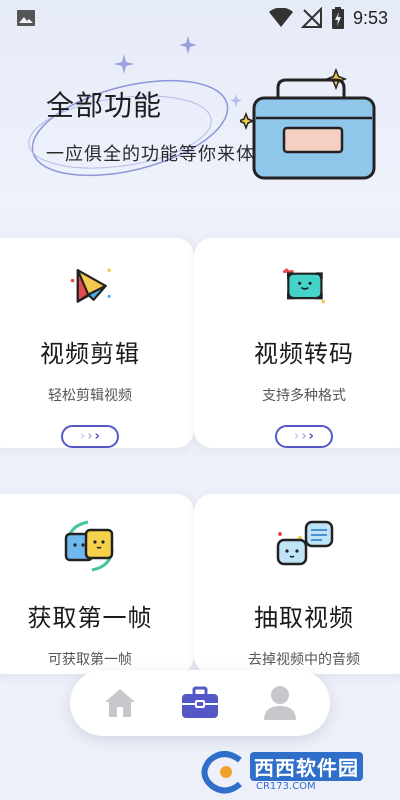  I want to click on first-frame-icon, so click(89, 546).